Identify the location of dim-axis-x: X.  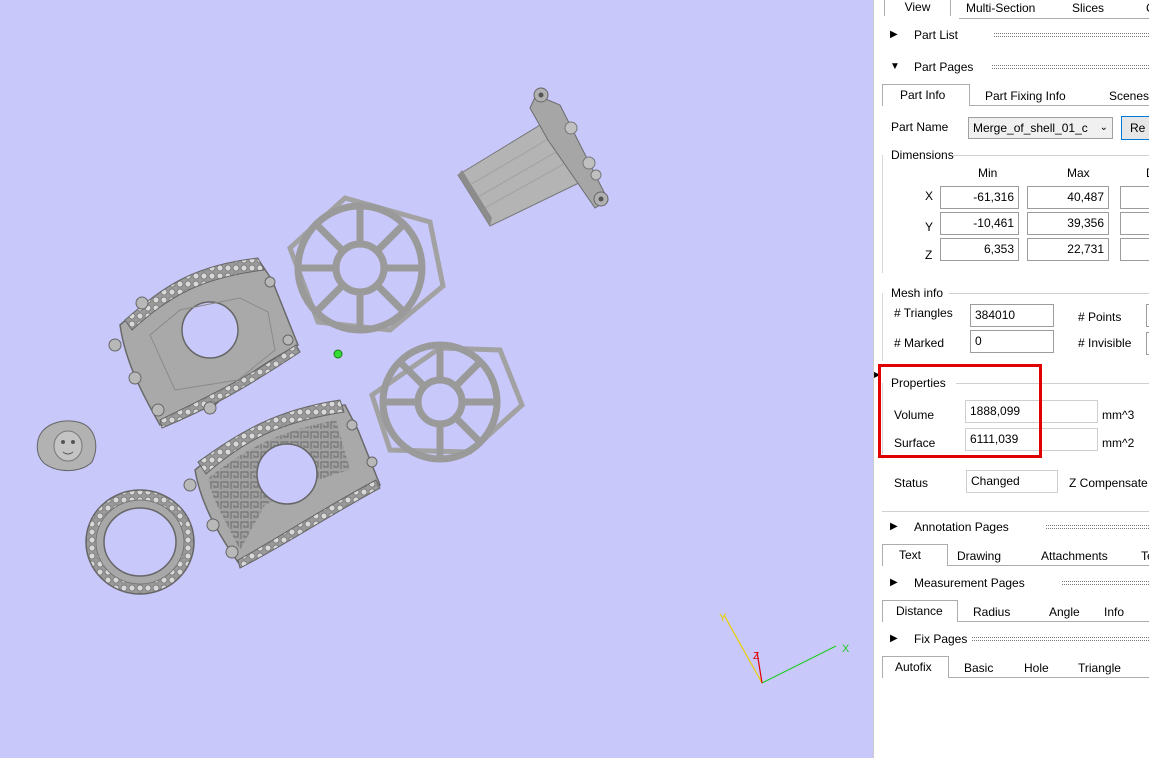
(929, 196).